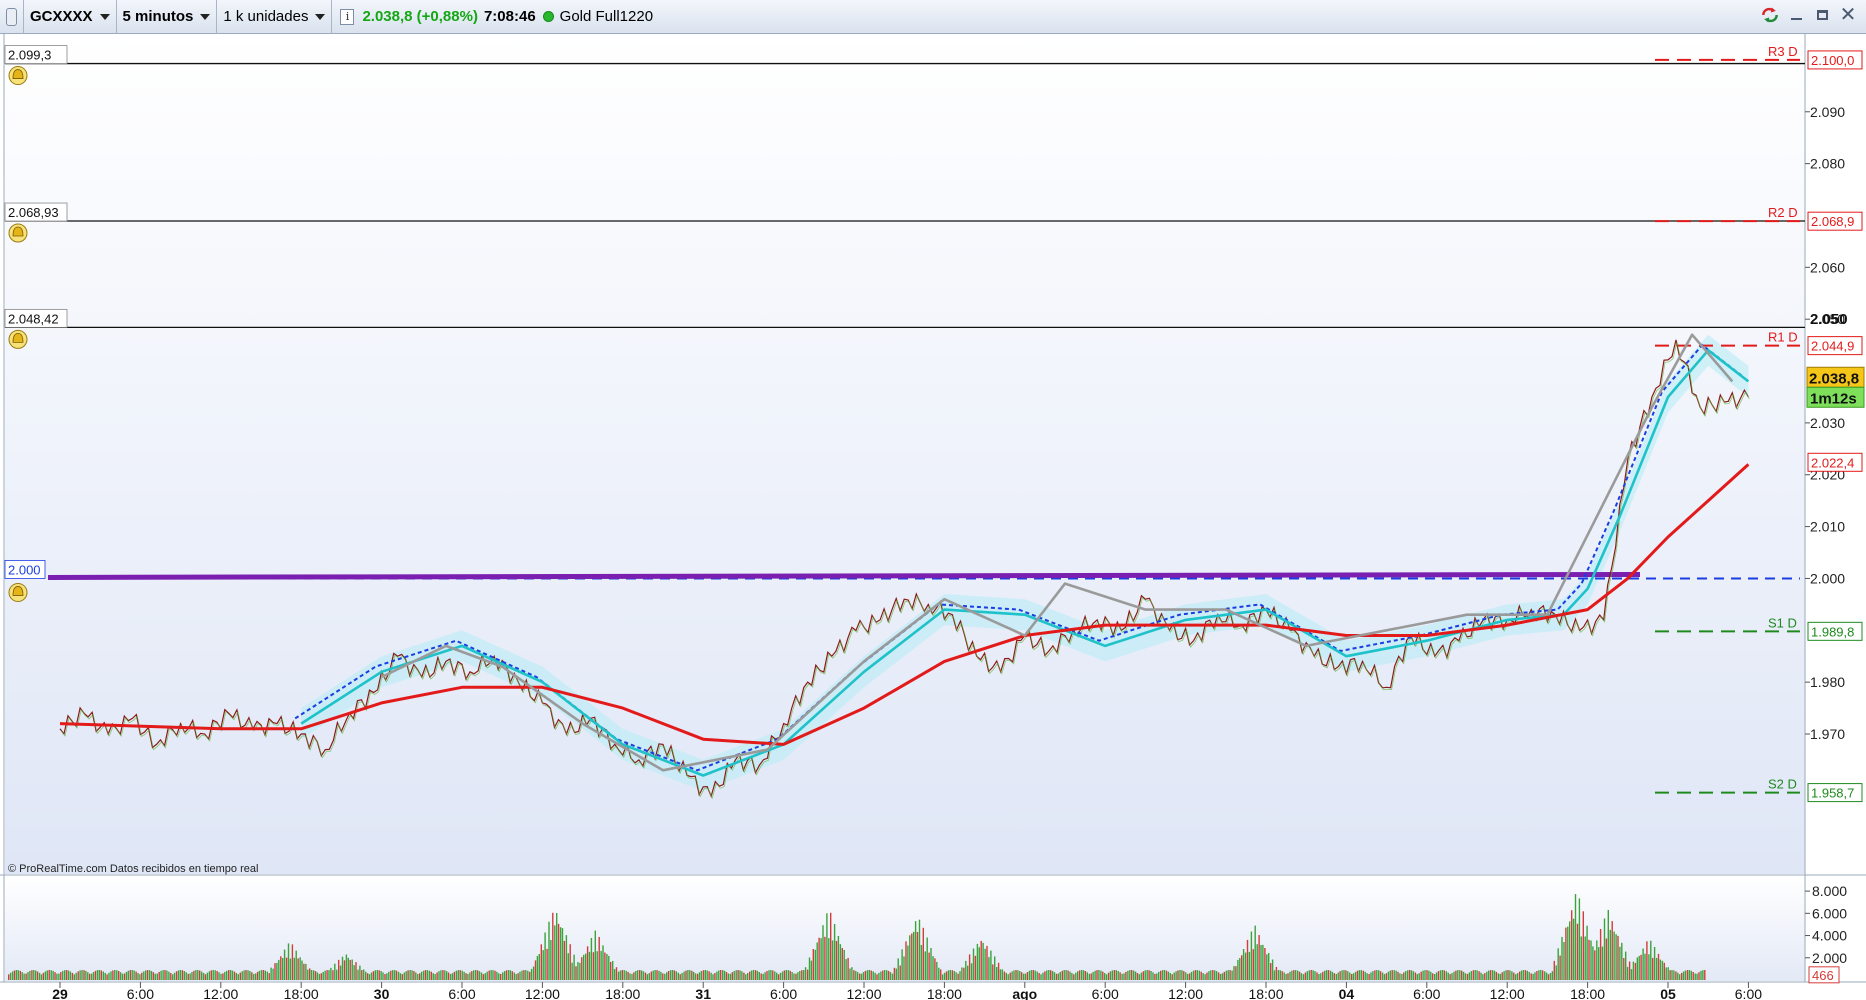 The image size is (1866, 1000). Describe the element at coordinates (140, 993) in the screenshot. I see `time-tick-label: 6:00` at that location.